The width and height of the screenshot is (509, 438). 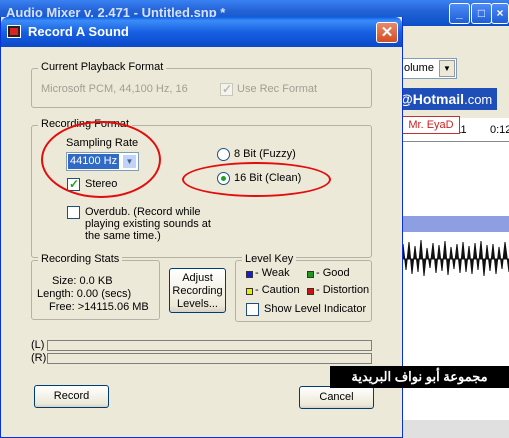 I want to click on right-meter-label: (R), so click(x=39, y=358).